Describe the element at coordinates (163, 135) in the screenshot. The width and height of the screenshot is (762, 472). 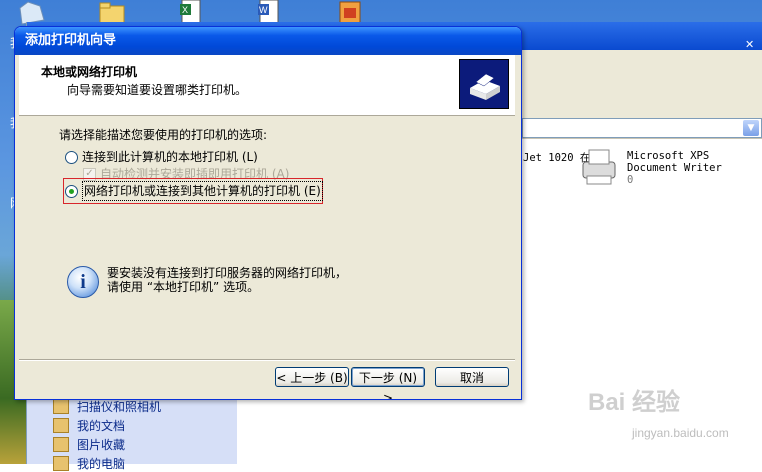
I see `prompt-text: 请选择能描述您要使用的打印机的选项:` at that location.